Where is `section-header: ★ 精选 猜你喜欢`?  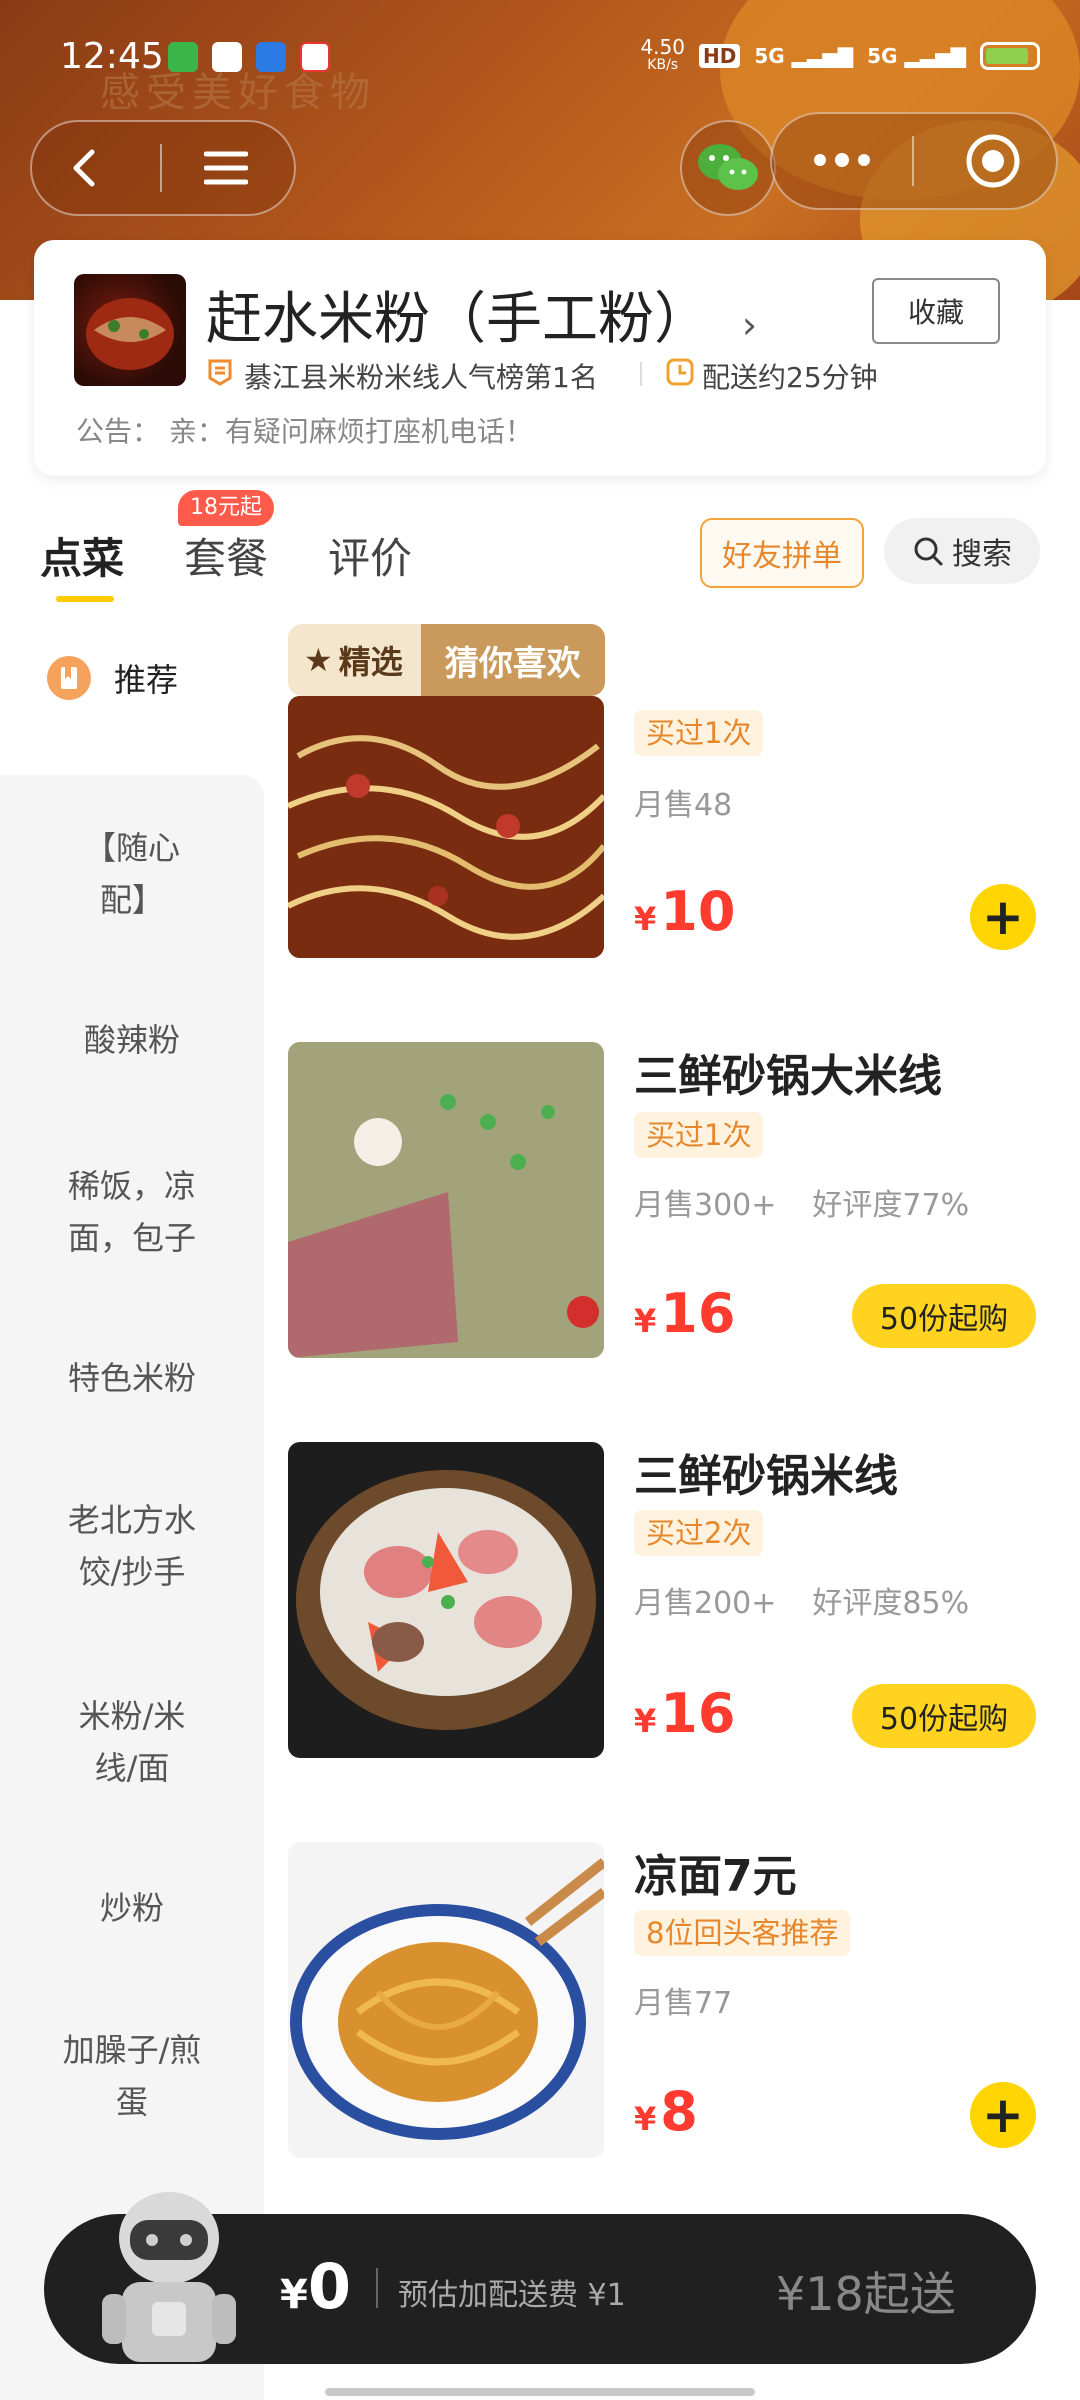
section-header: ★ 精选 猜你喜欢 is located at coordinates (446, 660).